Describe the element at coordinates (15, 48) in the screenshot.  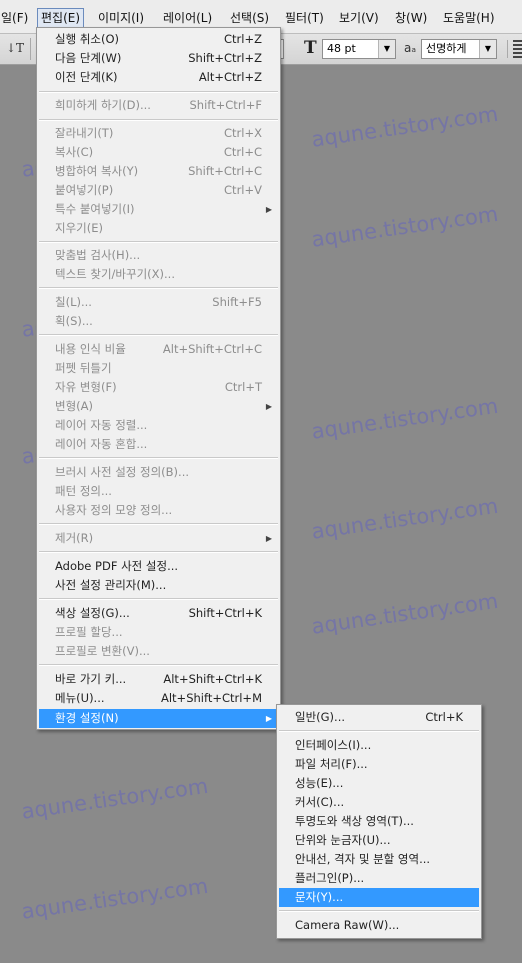
I see `text-orientation-icon: ↓T` at that location.